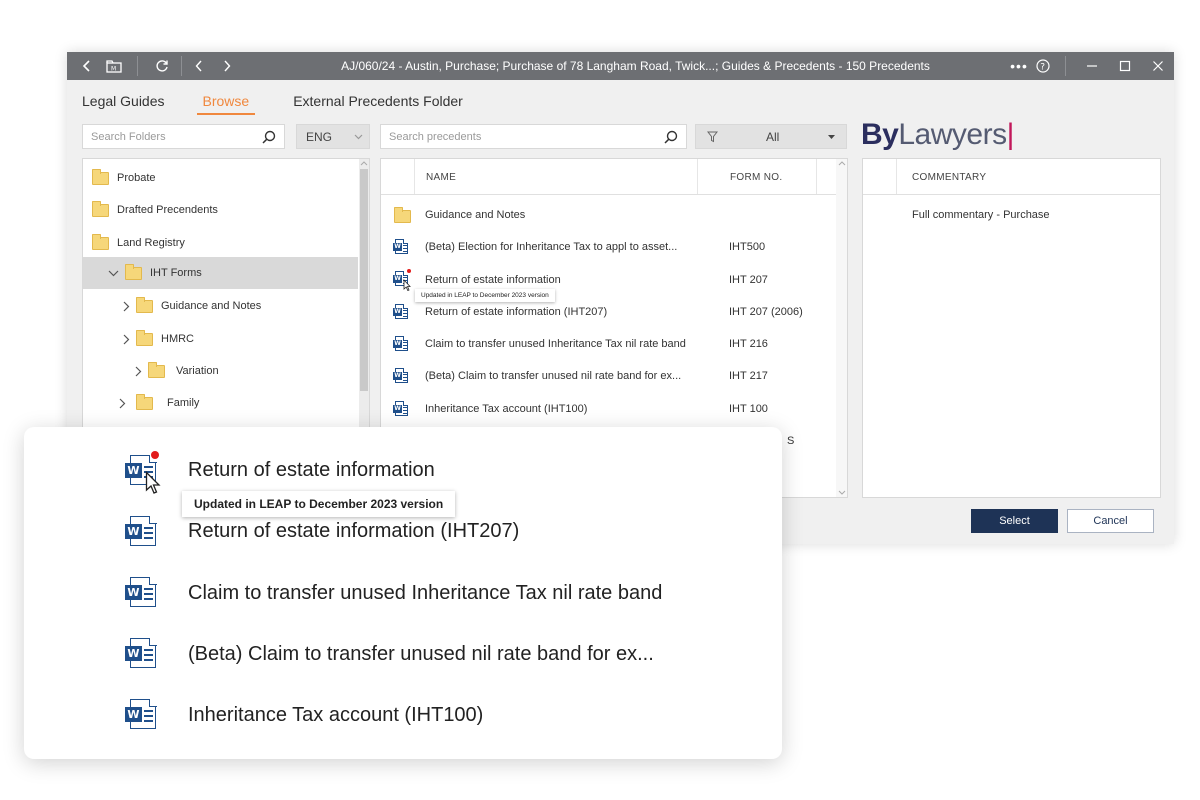 This screenshot has width=1200, height=800. Describe the element at coordinates (138, 243) in the screenshot. I see `tree-item-land-registry: Land Registry` at that location.